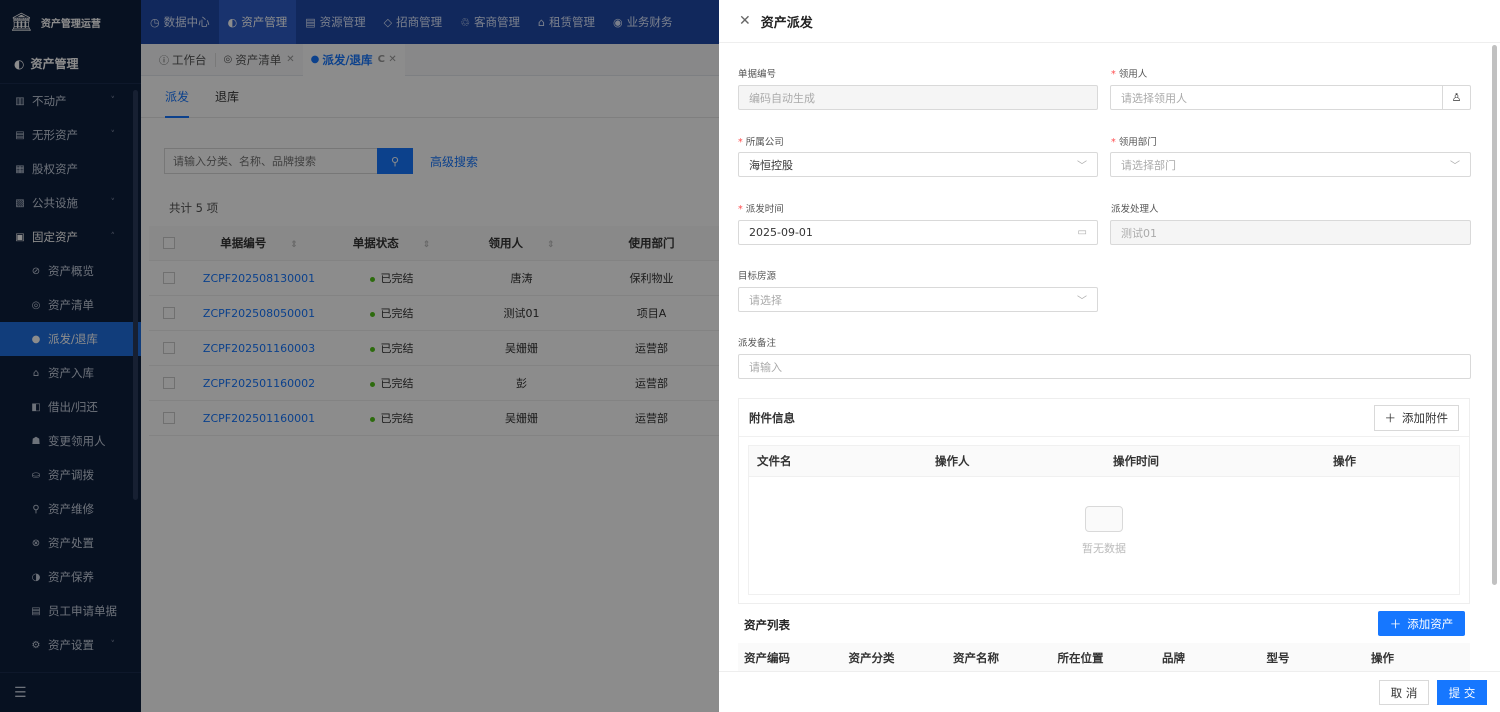  Describe the element at coordinates (767, 658) in the screenshot. I see `column-header: 资产编码` at that location.